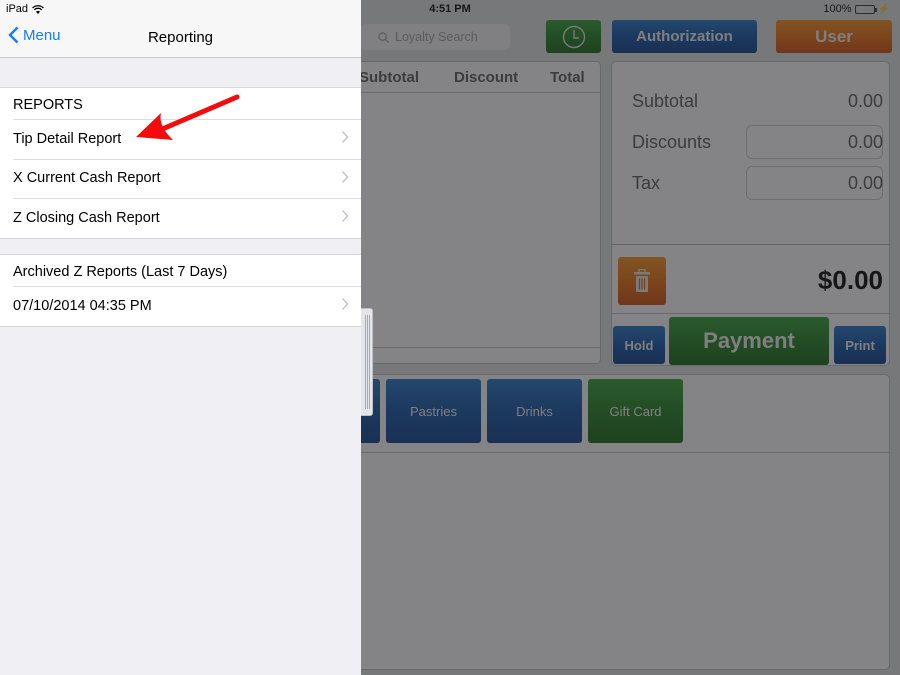 Image resolution: width=900 pixels, height=675 pixels. What do you see at coordinates (433, 411) in the screenshot?
I see `category-button-pastries: Pastries` at bounding box center [433, 411].